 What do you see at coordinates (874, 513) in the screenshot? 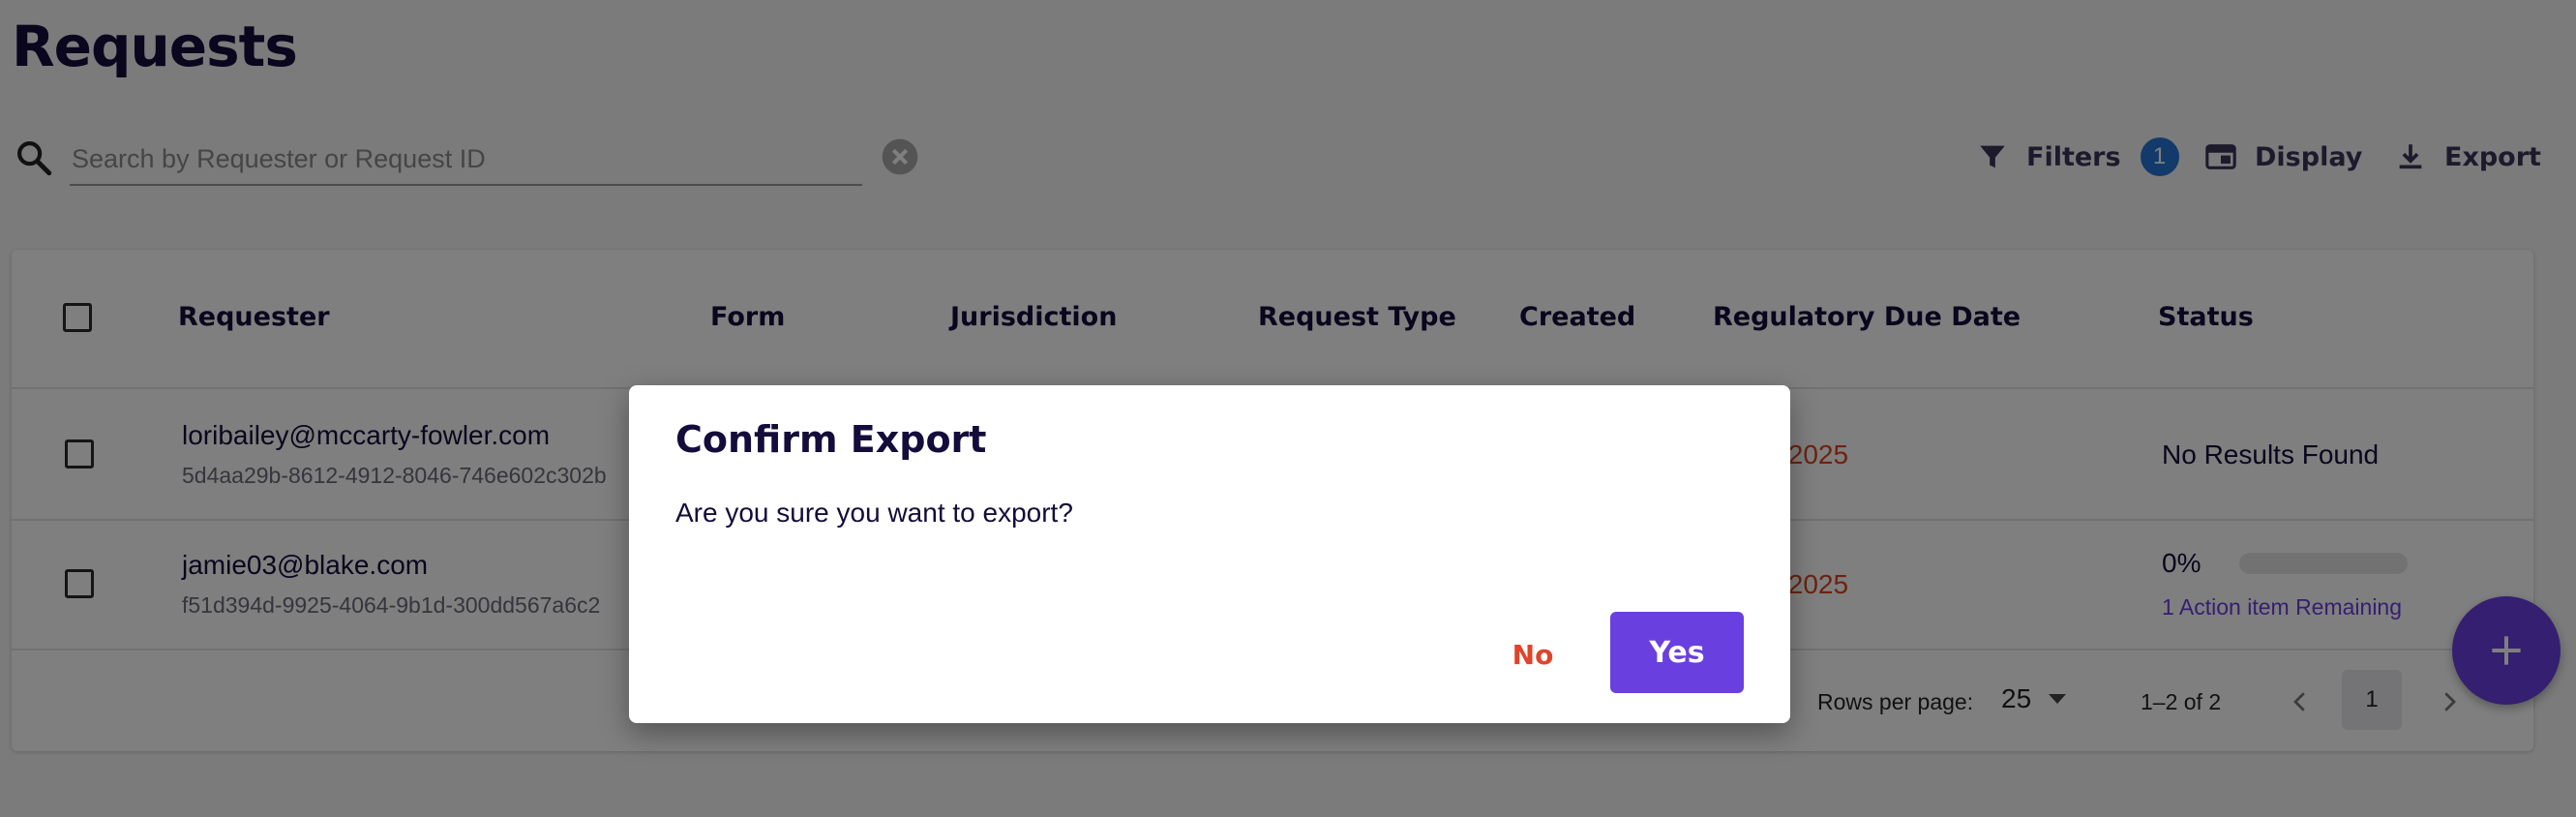
I see `dialog-message: Are you sure you want to export?` at bounding box center [874, 513].